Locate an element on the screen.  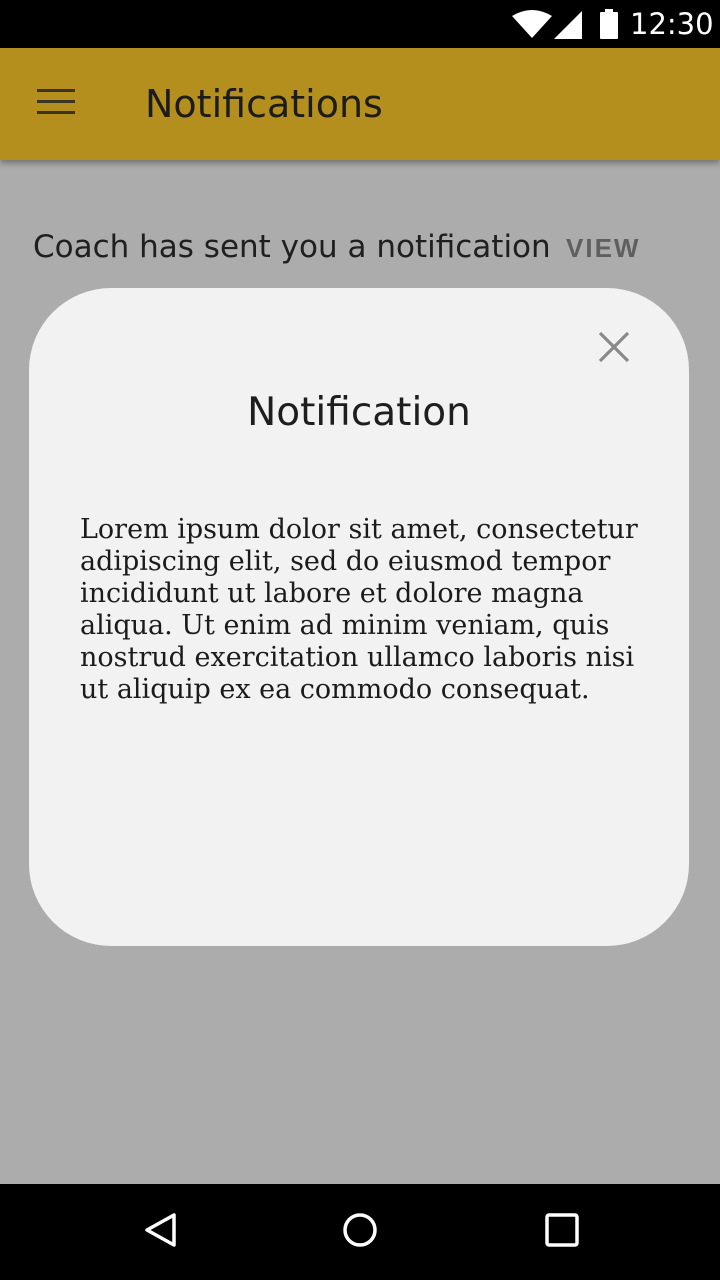
status-bar: 12:30 is located at coordinates (360, 24).